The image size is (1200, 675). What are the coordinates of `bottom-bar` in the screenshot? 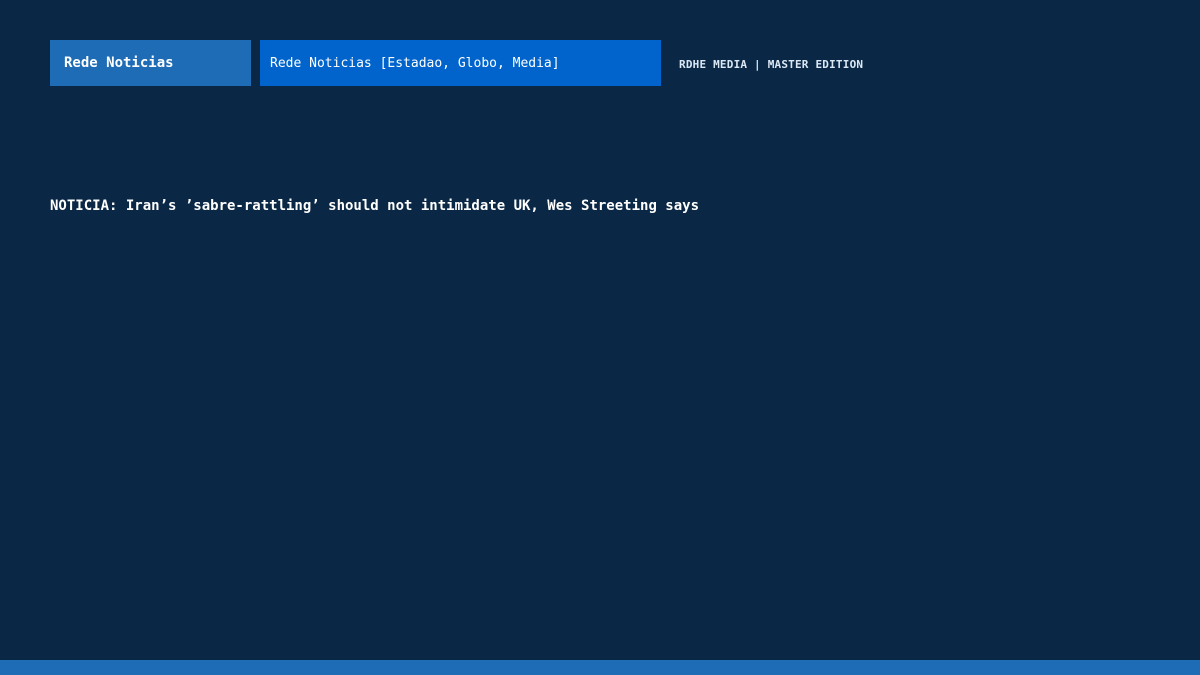 It's located at (600, 667).